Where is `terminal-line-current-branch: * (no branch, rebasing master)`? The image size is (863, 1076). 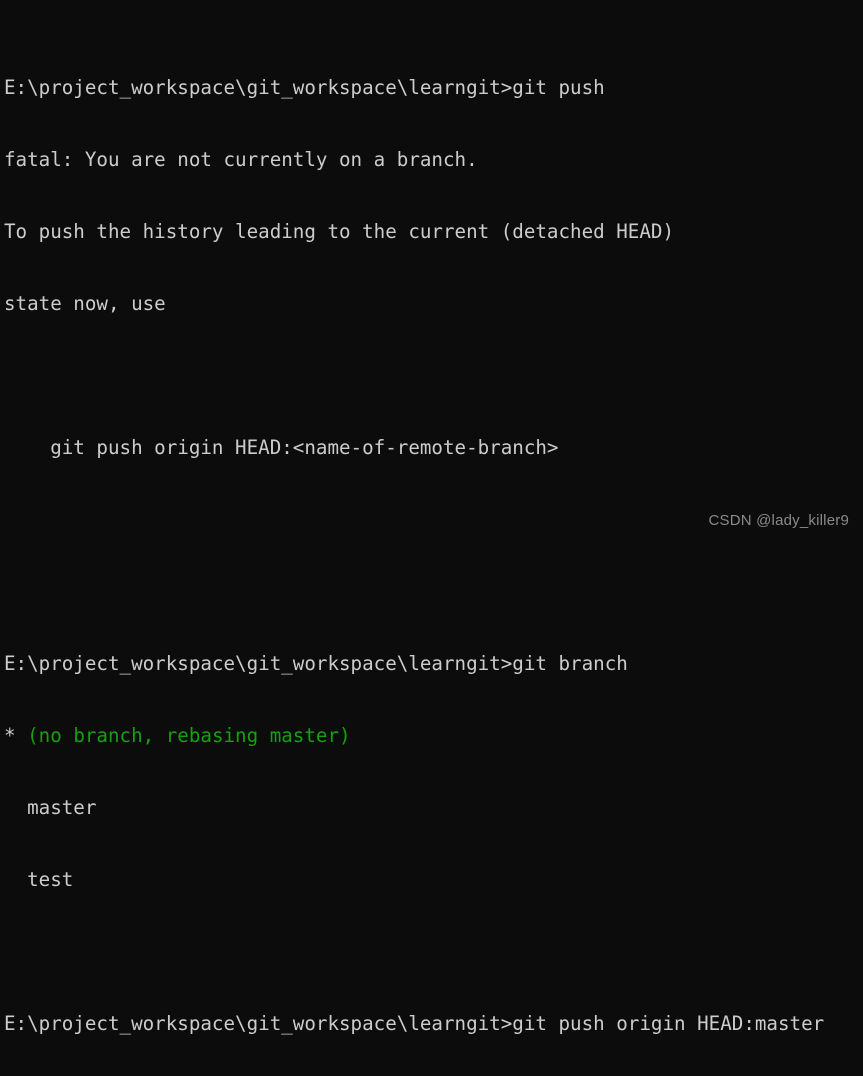 terminal-line-current-branch: * (no branch, rebasing master) is located at coordinates (433, 736).